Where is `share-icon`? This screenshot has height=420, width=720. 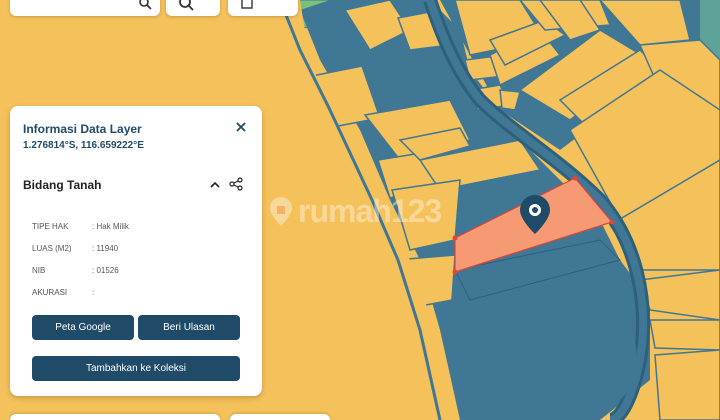
share-icon is located at coordinates (236, 184).